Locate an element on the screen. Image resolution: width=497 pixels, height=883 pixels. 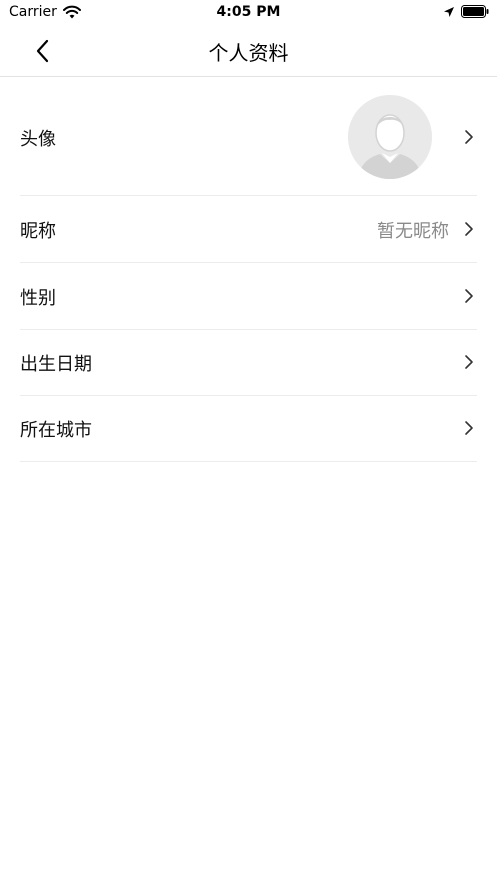
row-label: 性别 is located at coordinates (38, 298).